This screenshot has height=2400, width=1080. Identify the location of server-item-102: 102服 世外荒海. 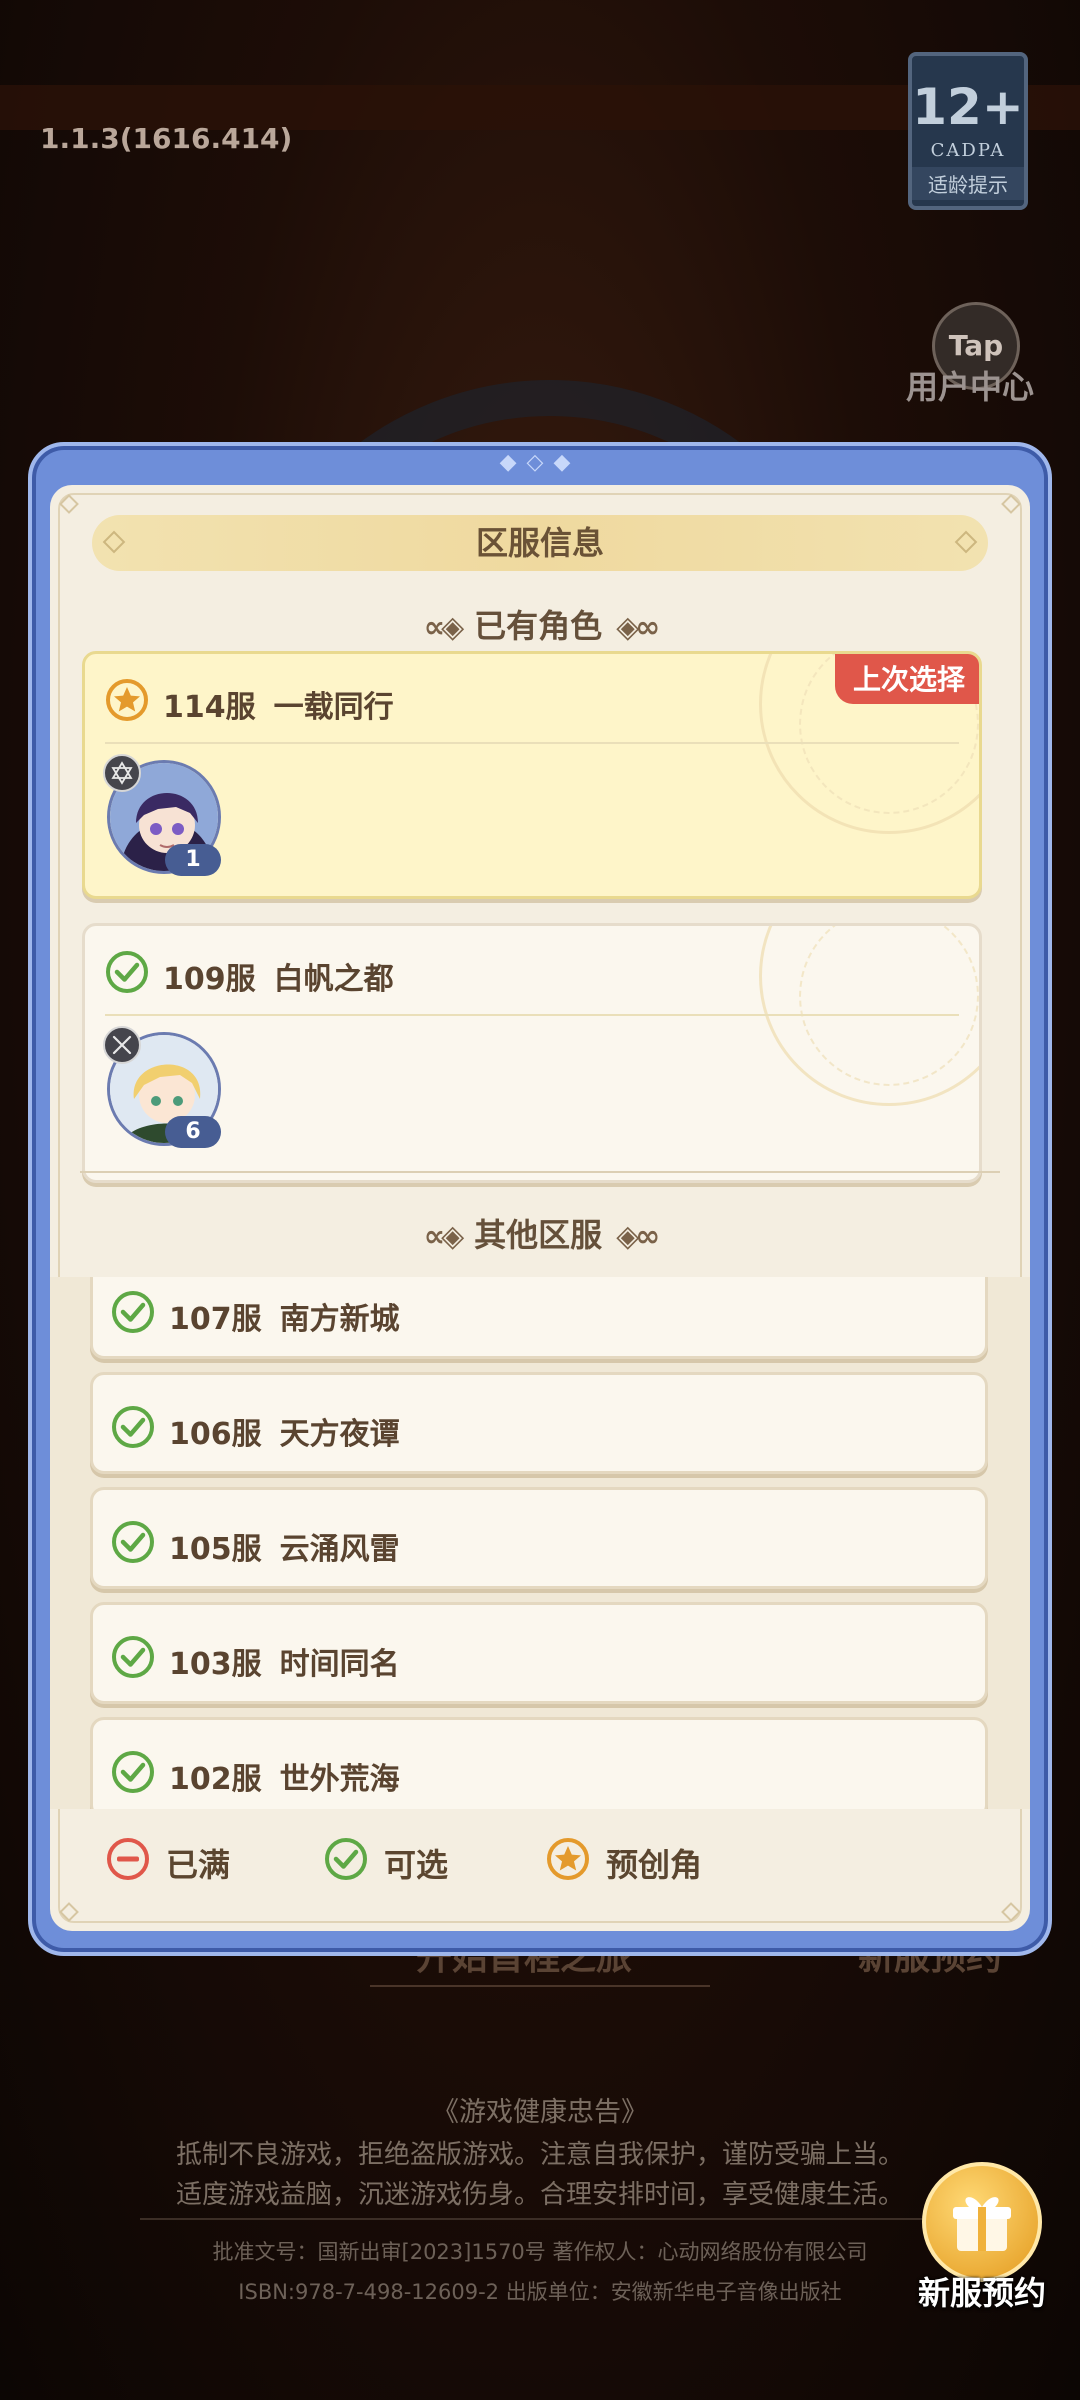
(539, 1763).